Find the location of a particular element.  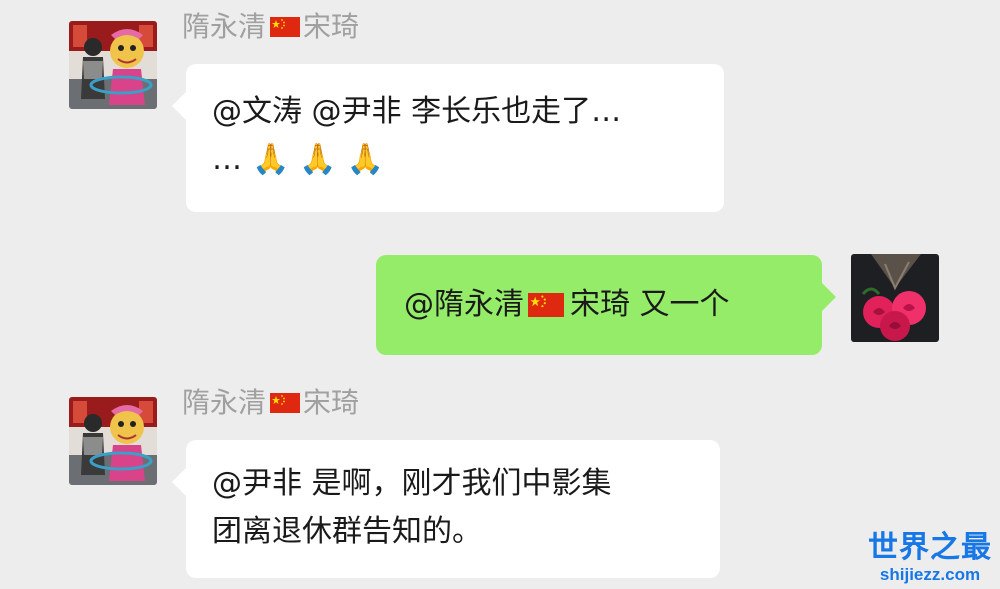

message-text: @尹非 是啊，刚才我们中影集 is located at coordinates (412, 483).